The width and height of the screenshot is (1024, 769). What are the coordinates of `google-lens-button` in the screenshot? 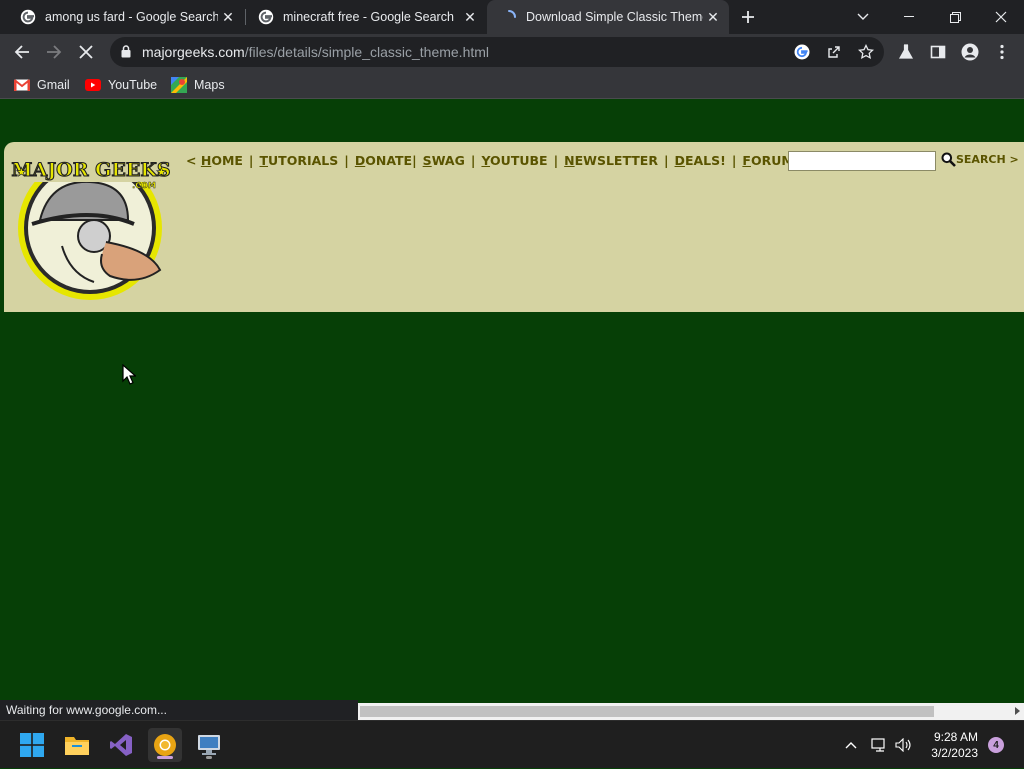 It's located at (802, 52).